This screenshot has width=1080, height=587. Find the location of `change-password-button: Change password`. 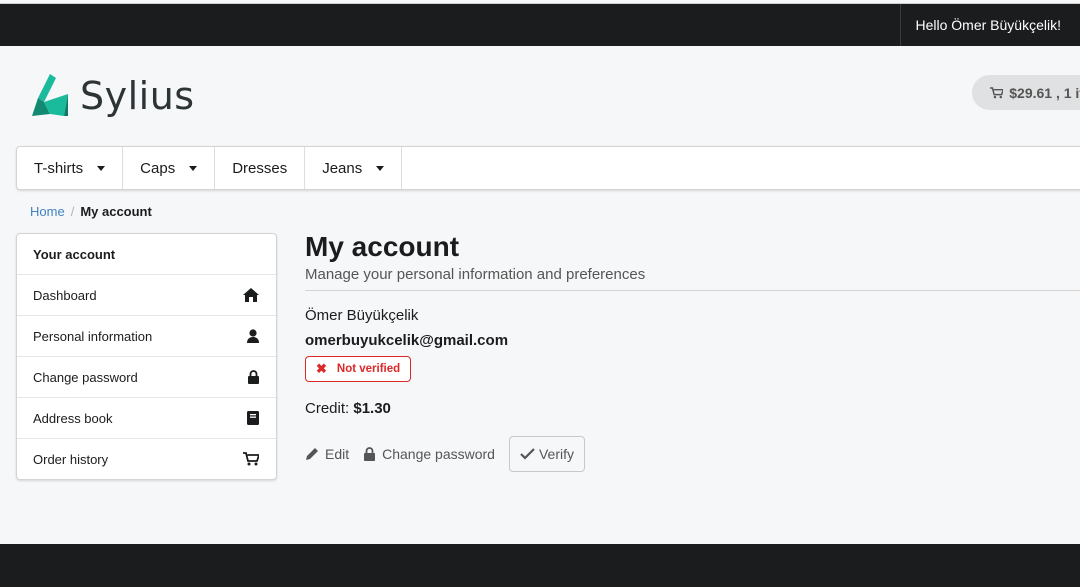

change-password-button: Change password is located at coordinates (429, 454).